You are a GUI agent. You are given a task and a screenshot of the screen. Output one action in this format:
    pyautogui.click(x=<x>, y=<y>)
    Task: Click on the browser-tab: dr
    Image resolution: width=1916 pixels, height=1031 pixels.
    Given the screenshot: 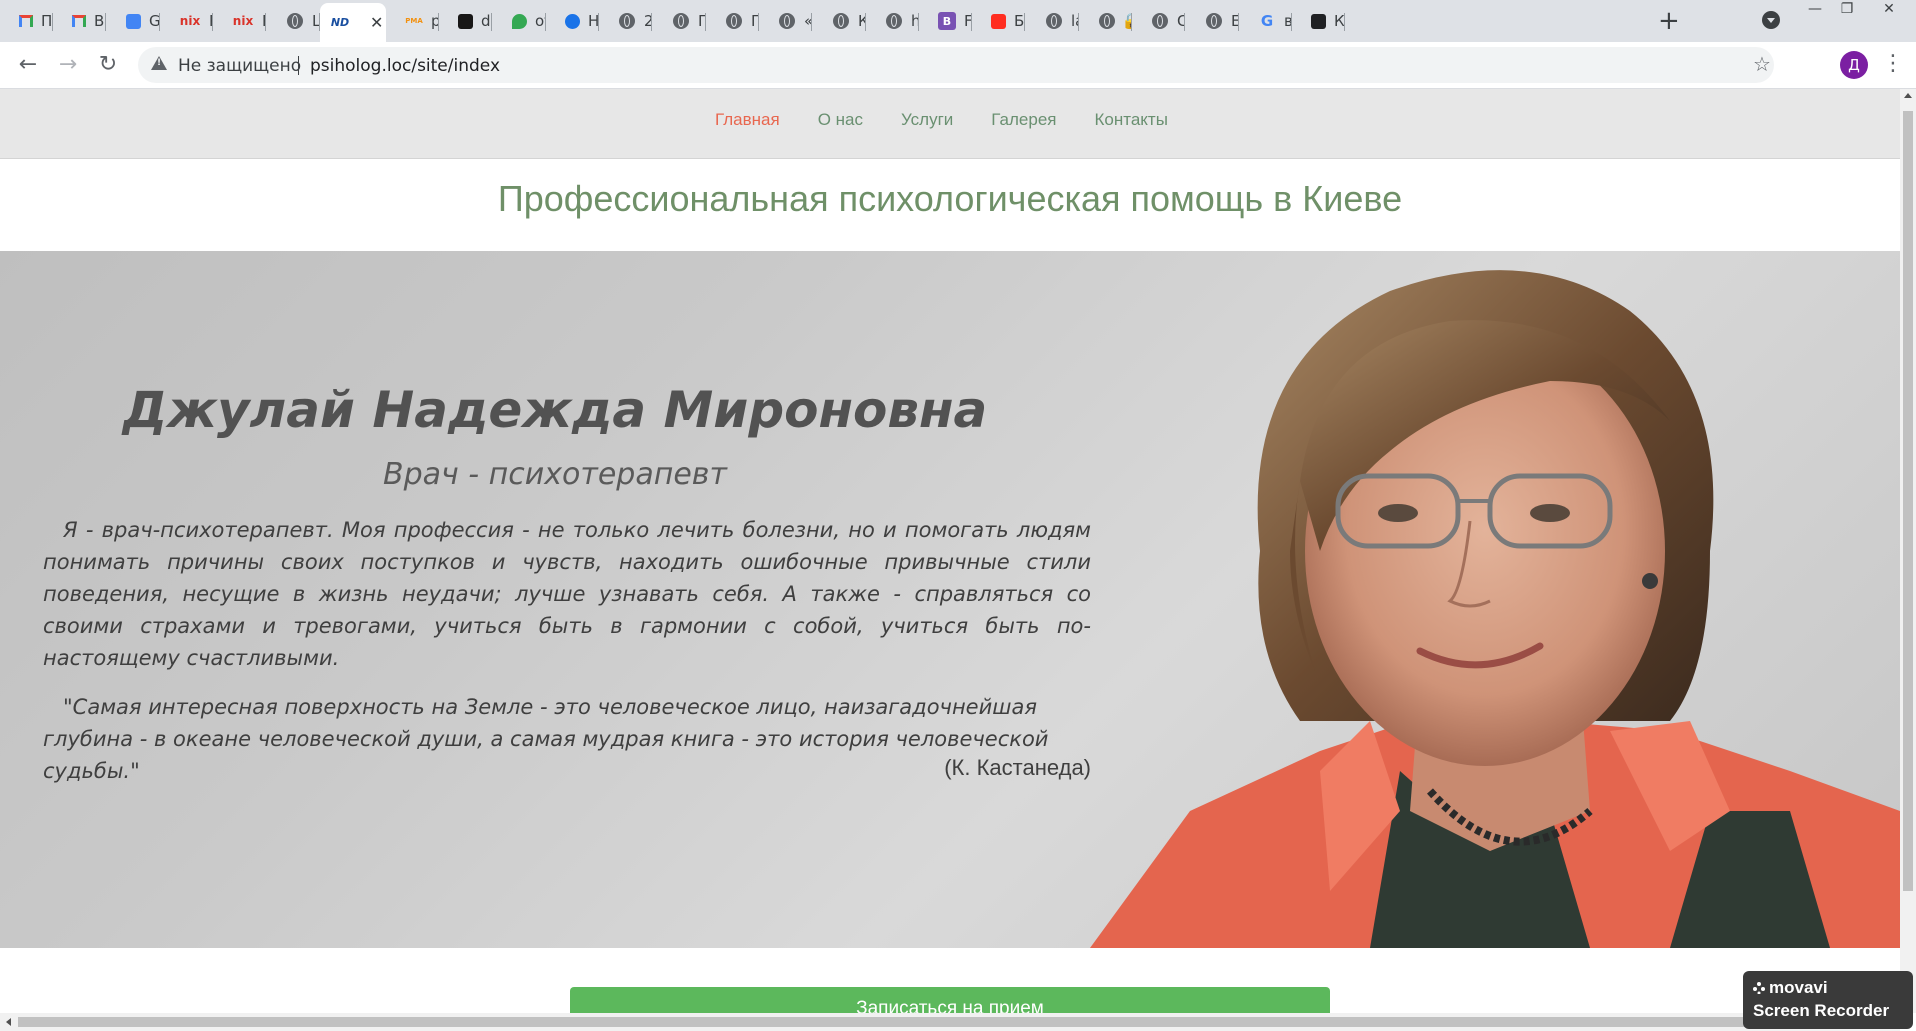 What is the action you would take?
    pyautogui.click(x=465, y=21)
    